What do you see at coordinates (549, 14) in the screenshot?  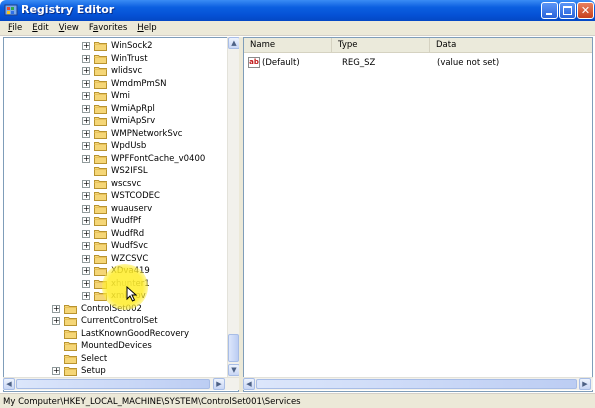 I see `minimize-icon` at bounding box center [549, 14].